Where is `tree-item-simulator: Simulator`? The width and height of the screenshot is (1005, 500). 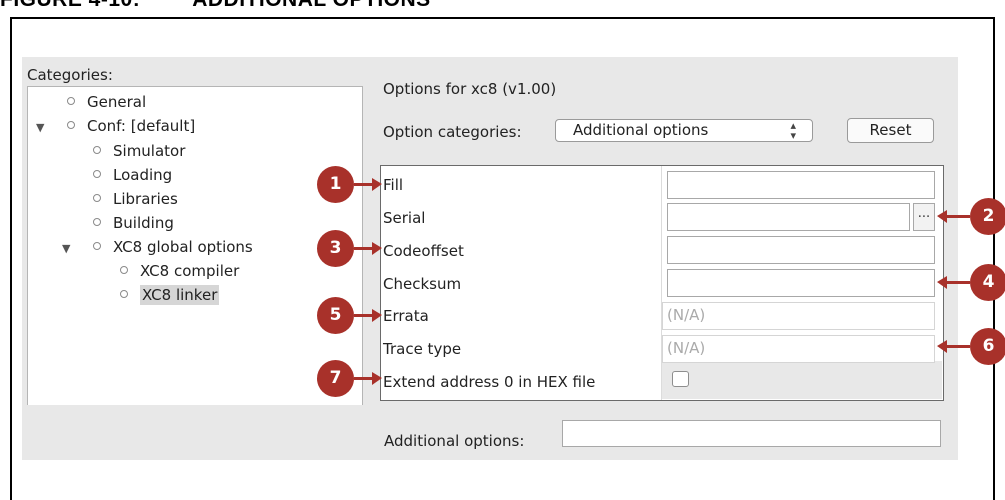 tree-item-simulator: Simulator is located at coordinates (139, 151).